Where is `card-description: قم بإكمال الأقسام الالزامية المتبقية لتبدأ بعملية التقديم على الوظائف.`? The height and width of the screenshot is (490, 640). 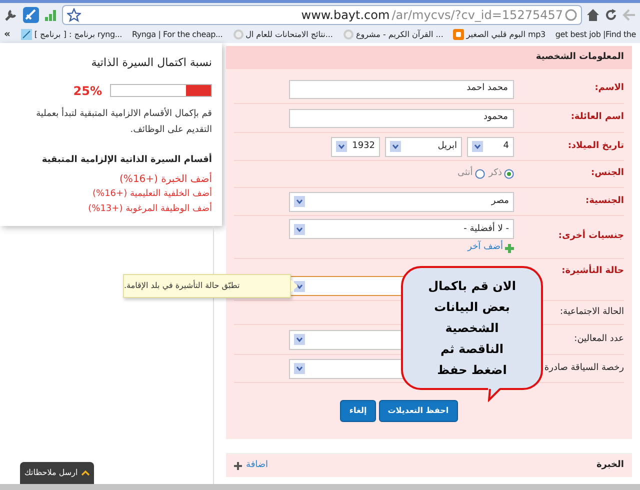 card-description: قم بإكمال الأقسام الالزامية المتبقية لتبدأ بعملية التقديم على الوظائف. is located at coordinates (123, 121).